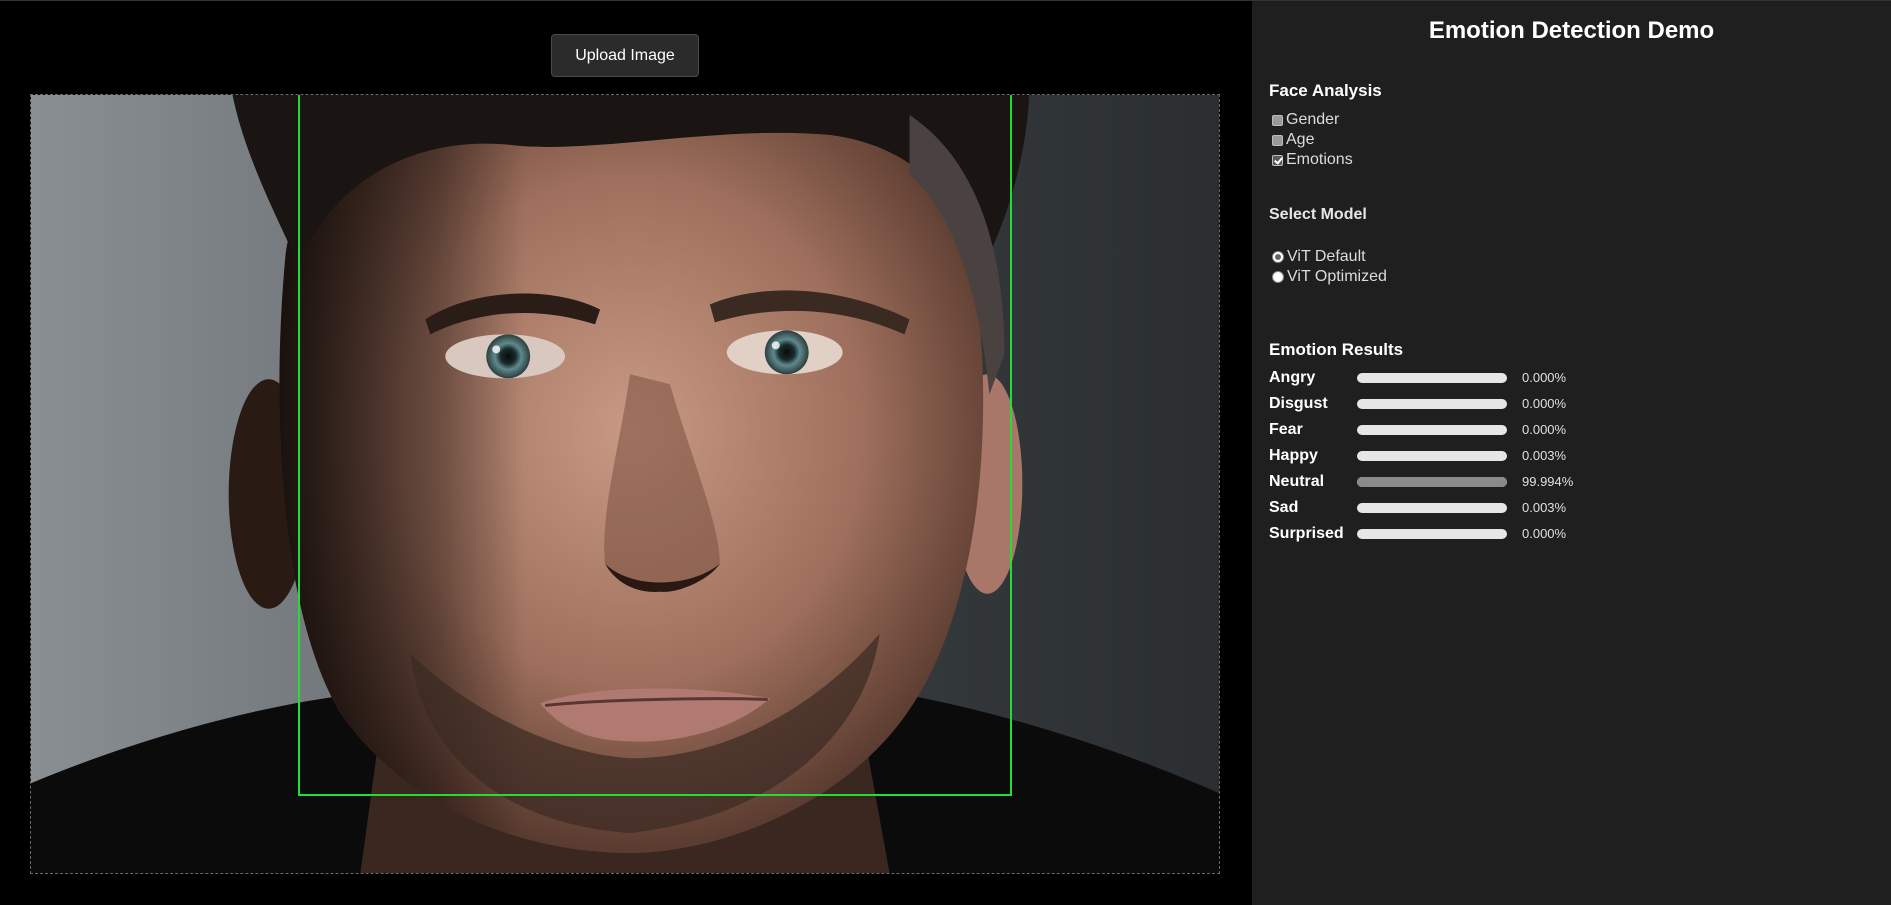 Image resolution: width=1891 pixels, height=905 pixels. Describe the element at coordinates (1278, 277) in the screenshot. I see `vit-optimized-radio` at that location.